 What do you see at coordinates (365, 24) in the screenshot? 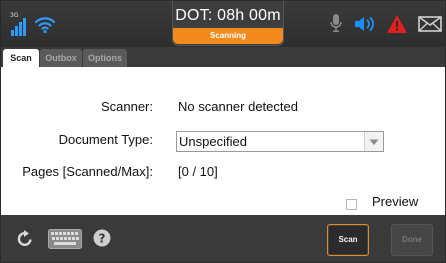
I see `speaker-icon` at bounding box center [365, 24].